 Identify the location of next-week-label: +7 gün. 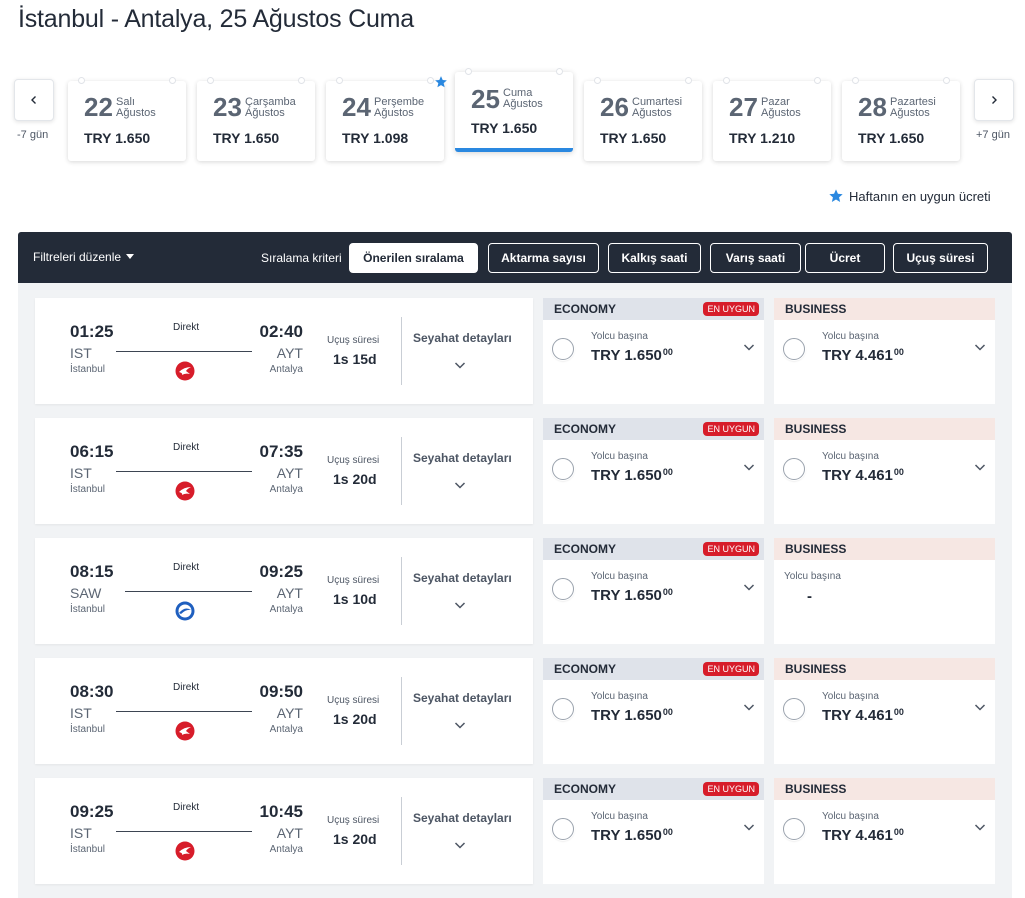
(993, 135).